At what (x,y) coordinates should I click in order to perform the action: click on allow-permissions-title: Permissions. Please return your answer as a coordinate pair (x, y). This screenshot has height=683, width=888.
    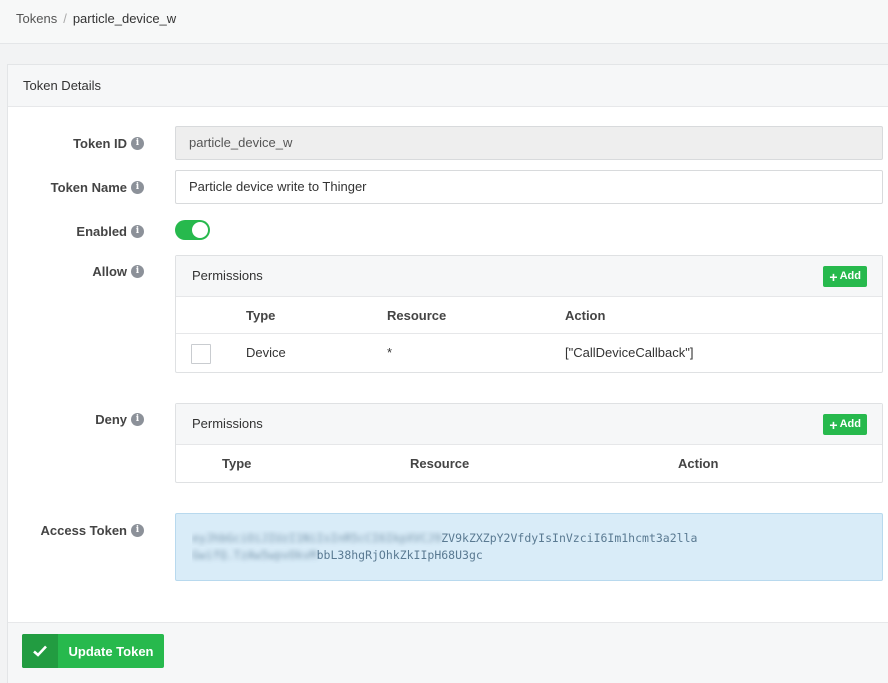
    Looking at the image, I should click on (227, 275).